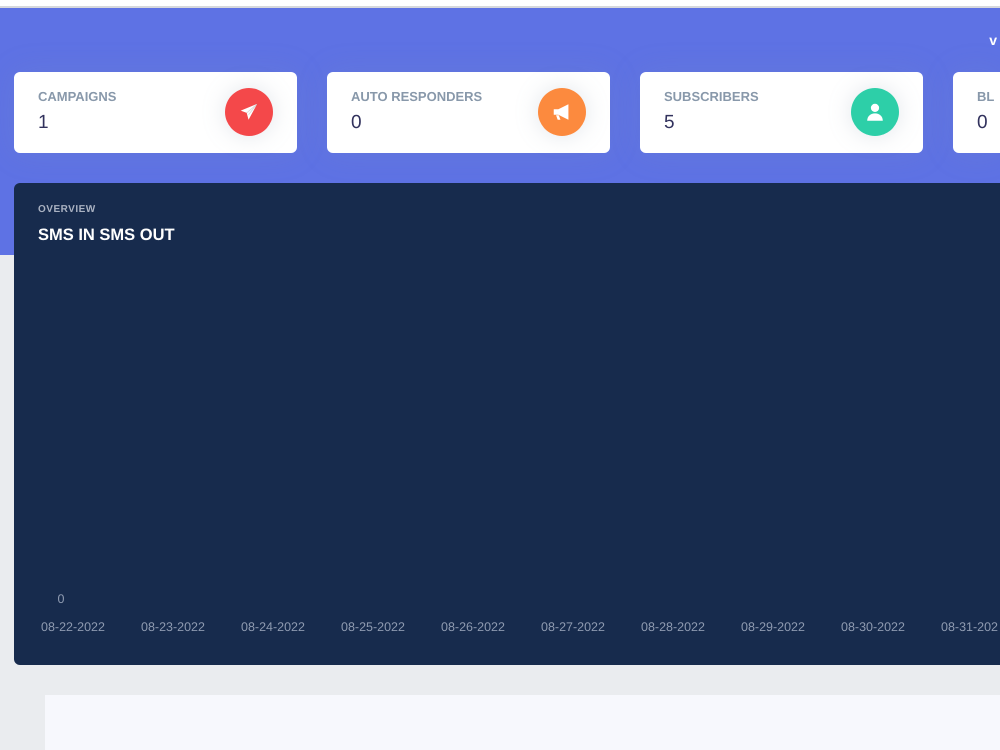  What do you see at coordinates (473, 627) in the screenshot?
I see `x-axis-label: 08-26-2022` at bounding box center [473, 627].